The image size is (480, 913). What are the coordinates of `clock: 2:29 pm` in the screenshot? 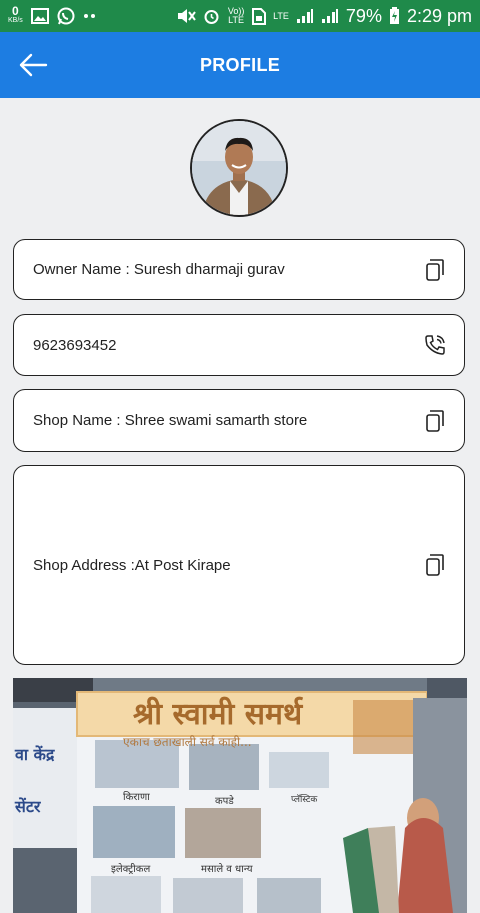 It's located at (439, 15).